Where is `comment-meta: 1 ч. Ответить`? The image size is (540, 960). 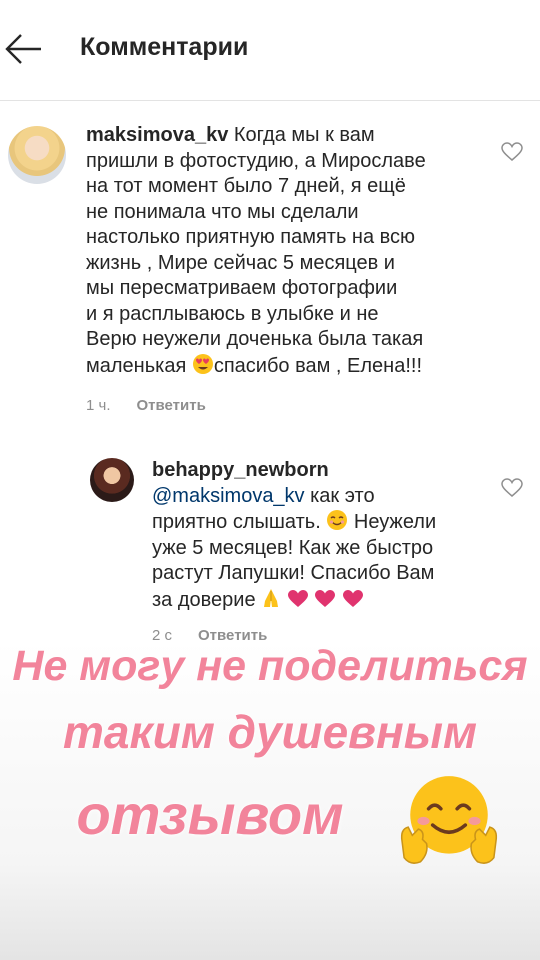
comment-meta: 1 ч. Ответить is located at coordinates (146, 405).